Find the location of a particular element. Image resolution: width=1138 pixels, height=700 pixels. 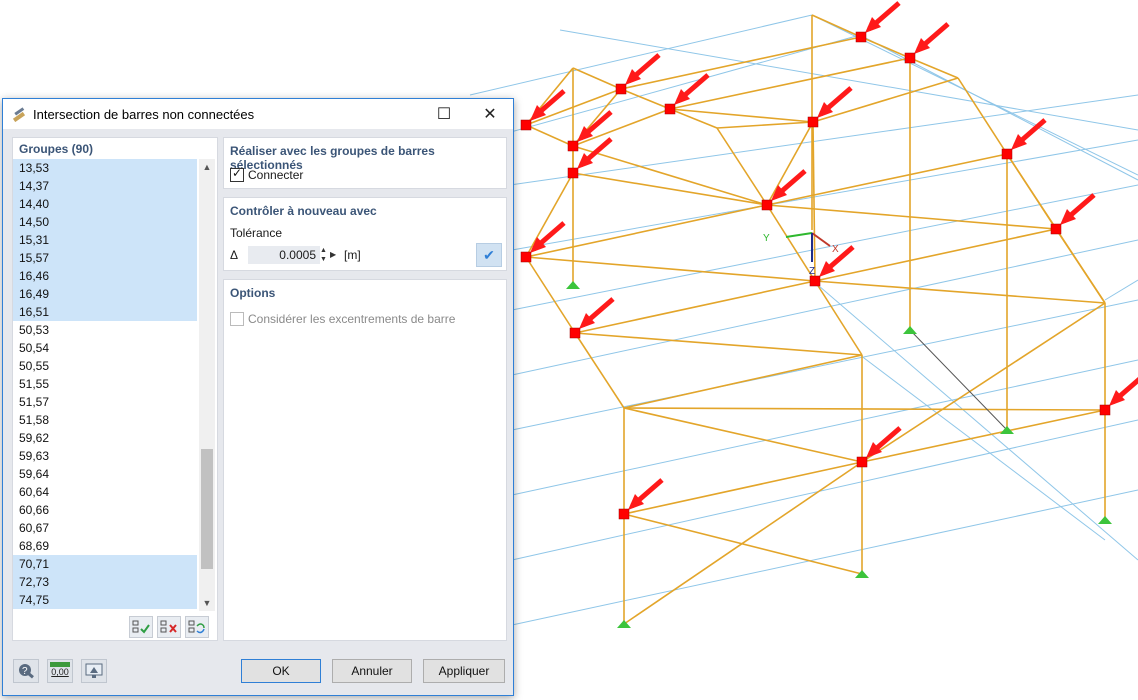

group-list-item: 13,53 is located at coordinates (105, 168).